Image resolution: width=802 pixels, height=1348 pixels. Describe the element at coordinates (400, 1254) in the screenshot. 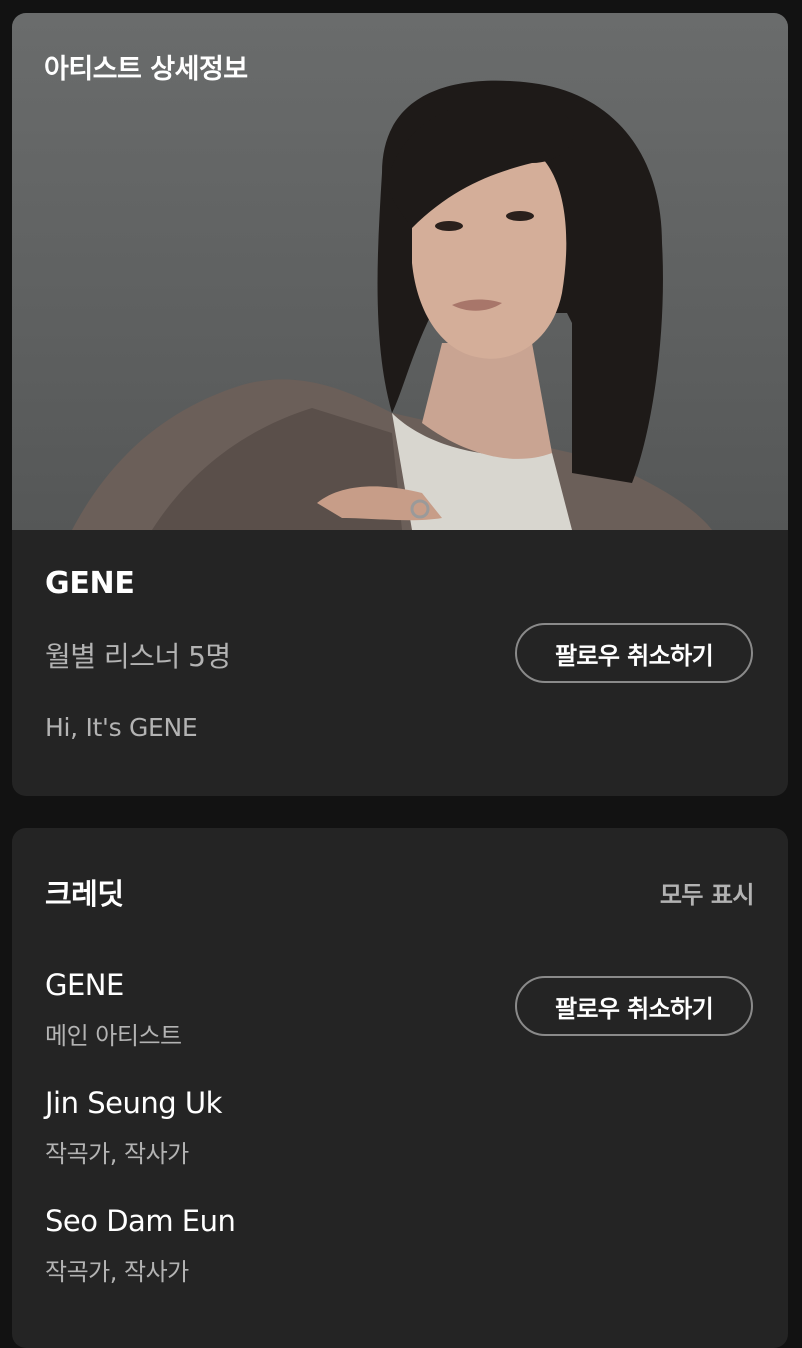

I see `credit-item: Seo Dam Eun 작곡가, 작사가` at that location.